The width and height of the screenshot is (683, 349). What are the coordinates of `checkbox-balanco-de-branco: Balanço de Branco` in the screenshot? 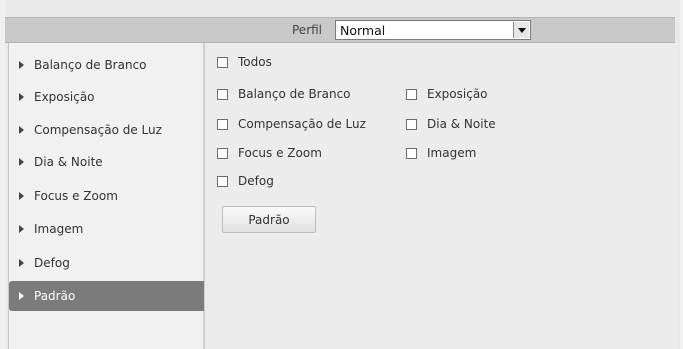 It's located at (284, 94).